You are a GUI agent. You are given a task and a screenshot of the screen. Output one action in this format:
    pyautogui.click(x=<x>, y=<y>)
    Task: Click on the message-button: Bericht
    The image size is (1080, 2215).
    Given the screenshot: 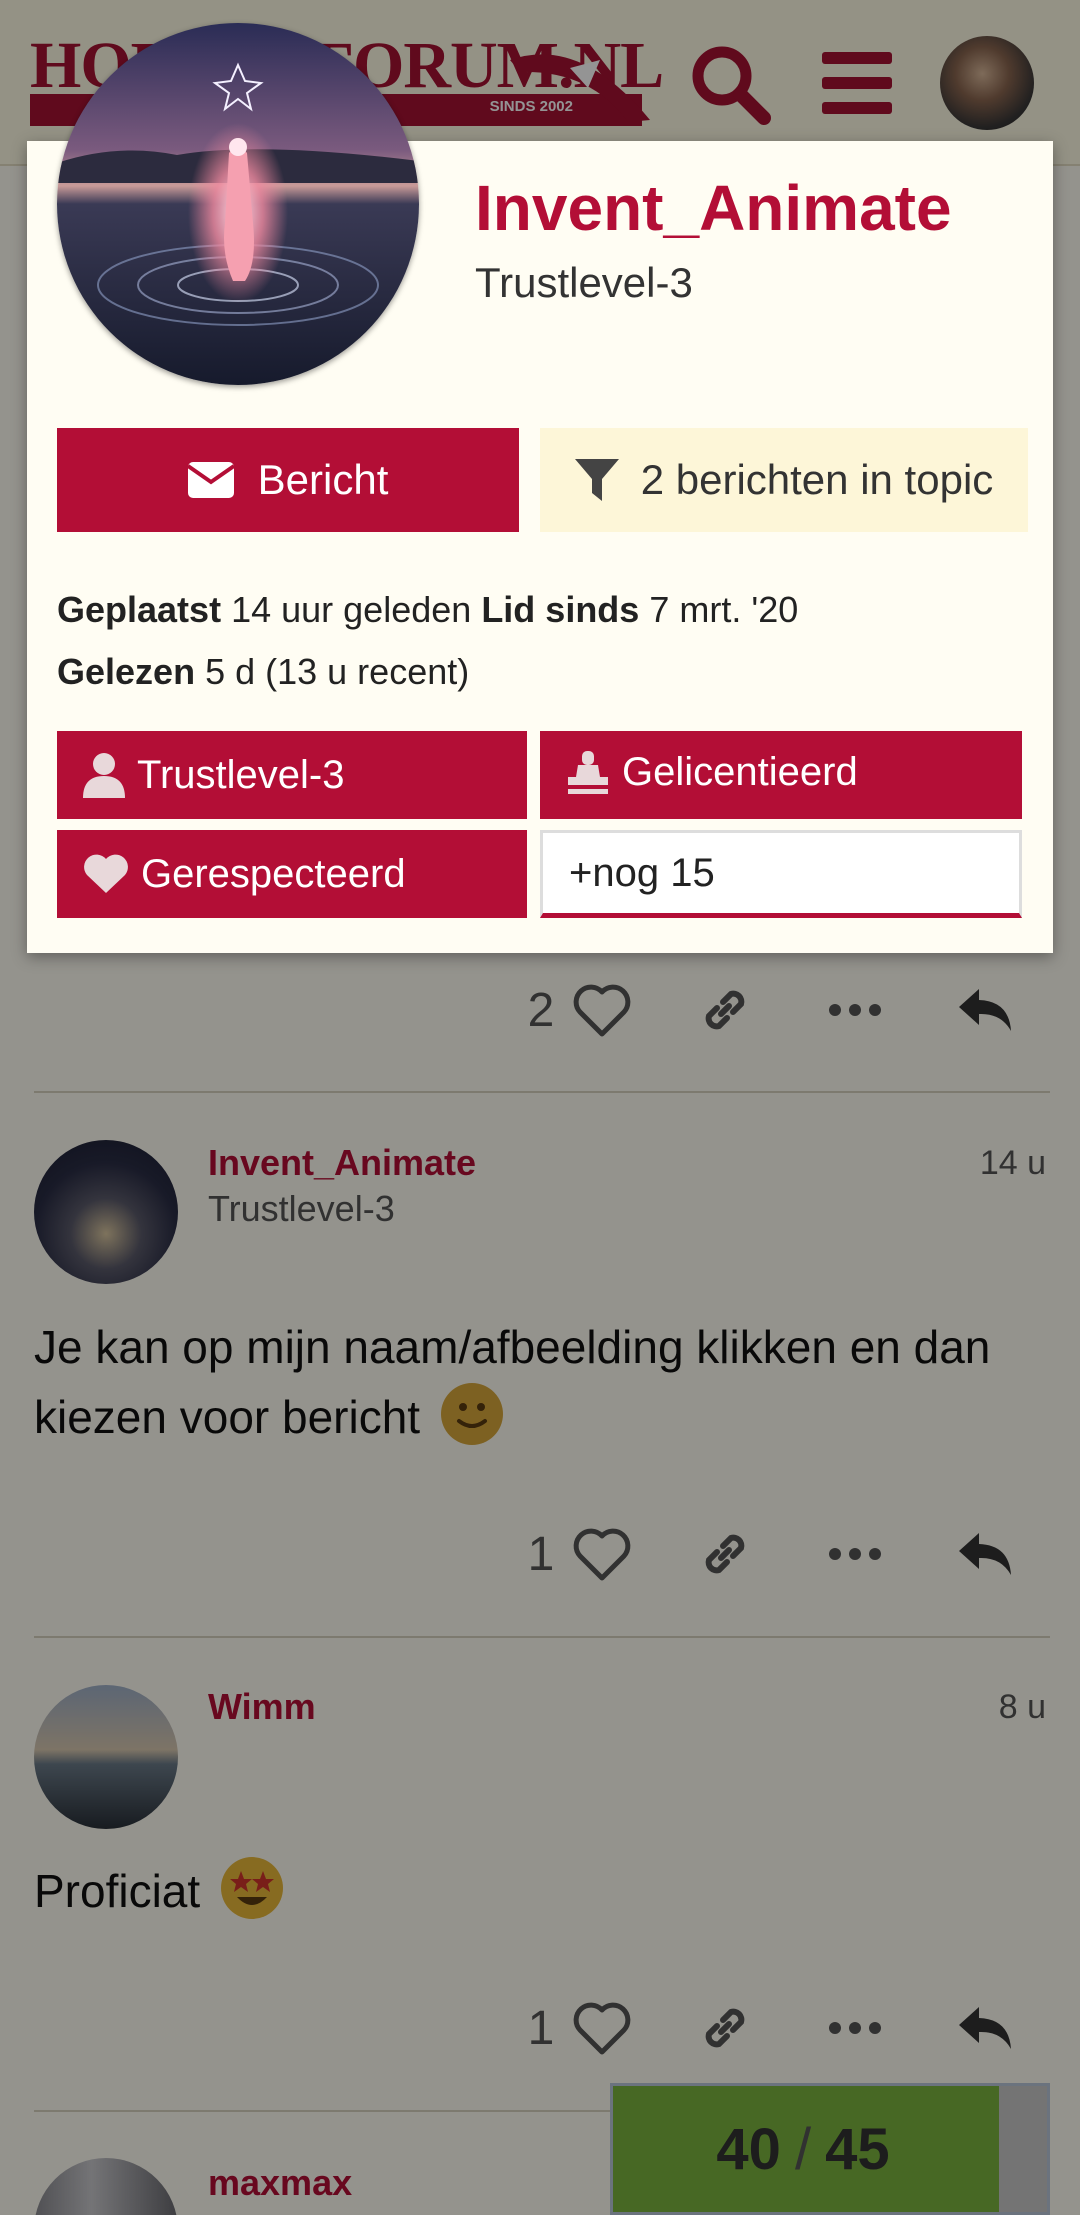 What is the action you would take?
    pyautogui.click(x=288, y=480)
    